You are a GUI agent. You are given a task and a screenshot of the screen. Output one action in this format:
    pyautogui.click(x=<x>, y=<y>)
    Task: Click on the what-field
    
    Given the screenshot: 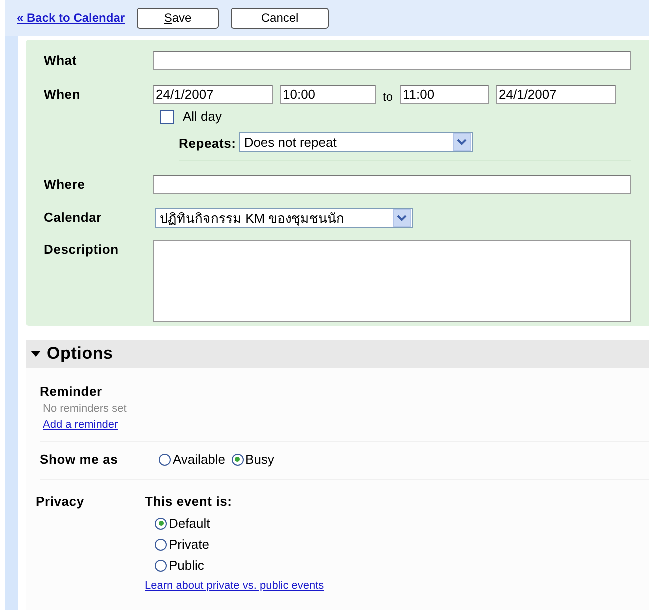 What is the action you would take?
    pyautogui.click(x=392, y=60)
    